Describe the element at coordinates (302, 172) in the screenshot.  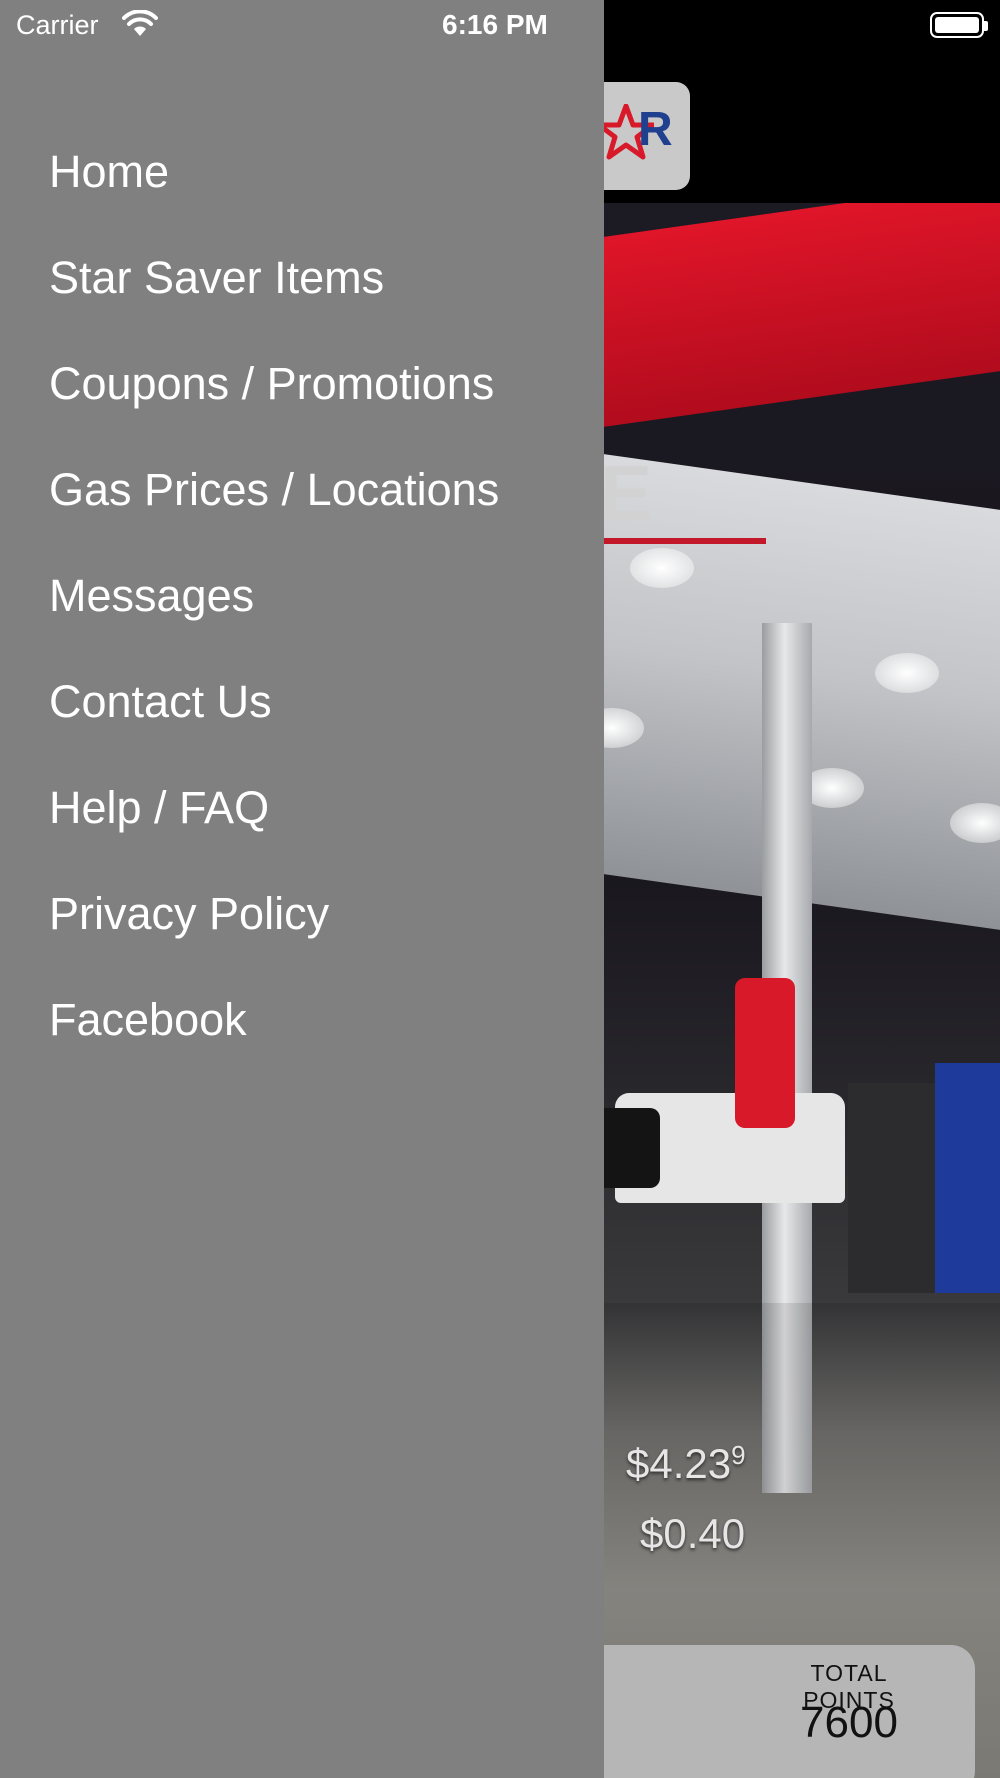
I see `menu-item-home: Home` at that location.